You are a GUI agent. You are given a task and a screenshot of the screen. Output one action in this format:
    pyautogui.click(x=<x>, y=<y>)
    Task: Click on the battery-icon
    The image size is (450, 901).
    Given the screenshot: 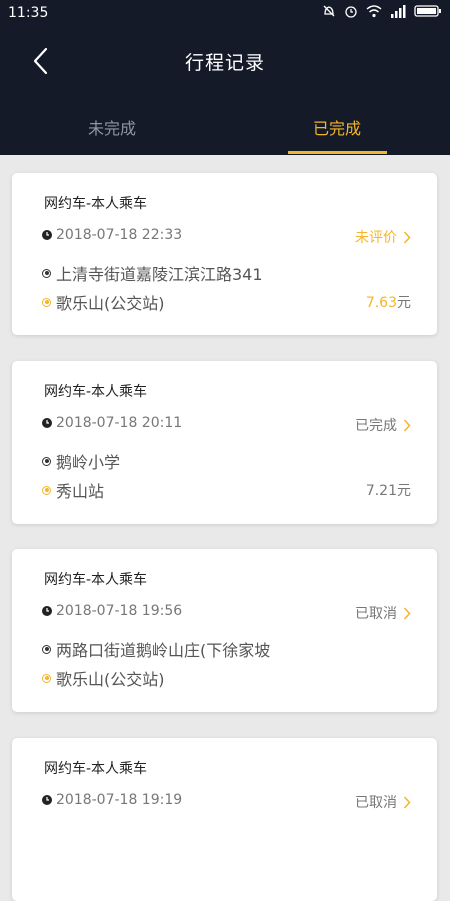 What is the action you would take?
    pyautogui.click(x=427, y=11)
    